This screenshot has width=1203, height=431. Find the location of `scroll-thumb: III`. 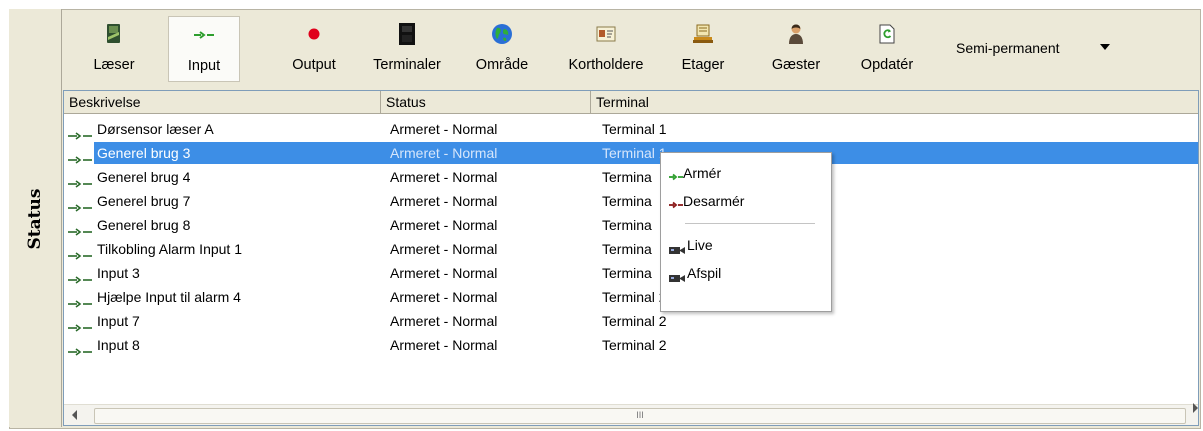

scroll-thumb: III is located at coordinates (640, 416).